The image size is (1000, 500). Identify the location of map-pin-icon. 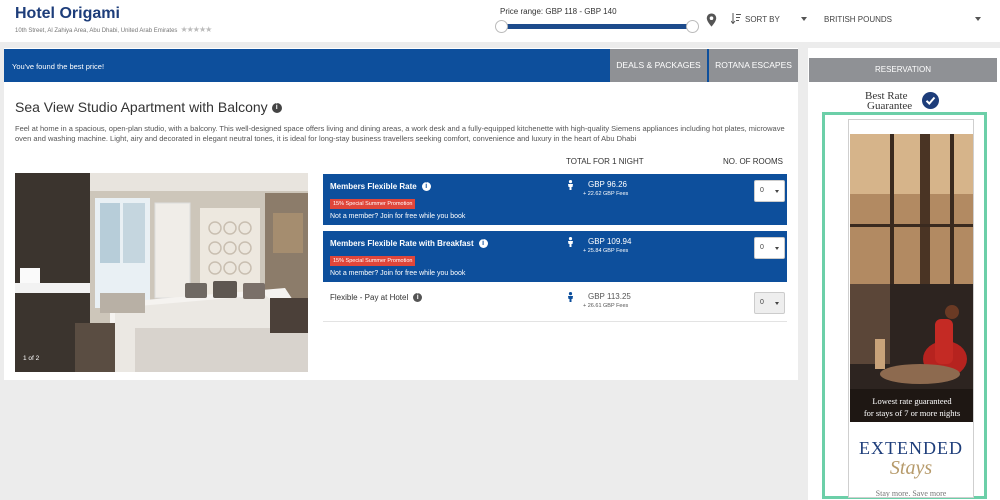
(711, 20).